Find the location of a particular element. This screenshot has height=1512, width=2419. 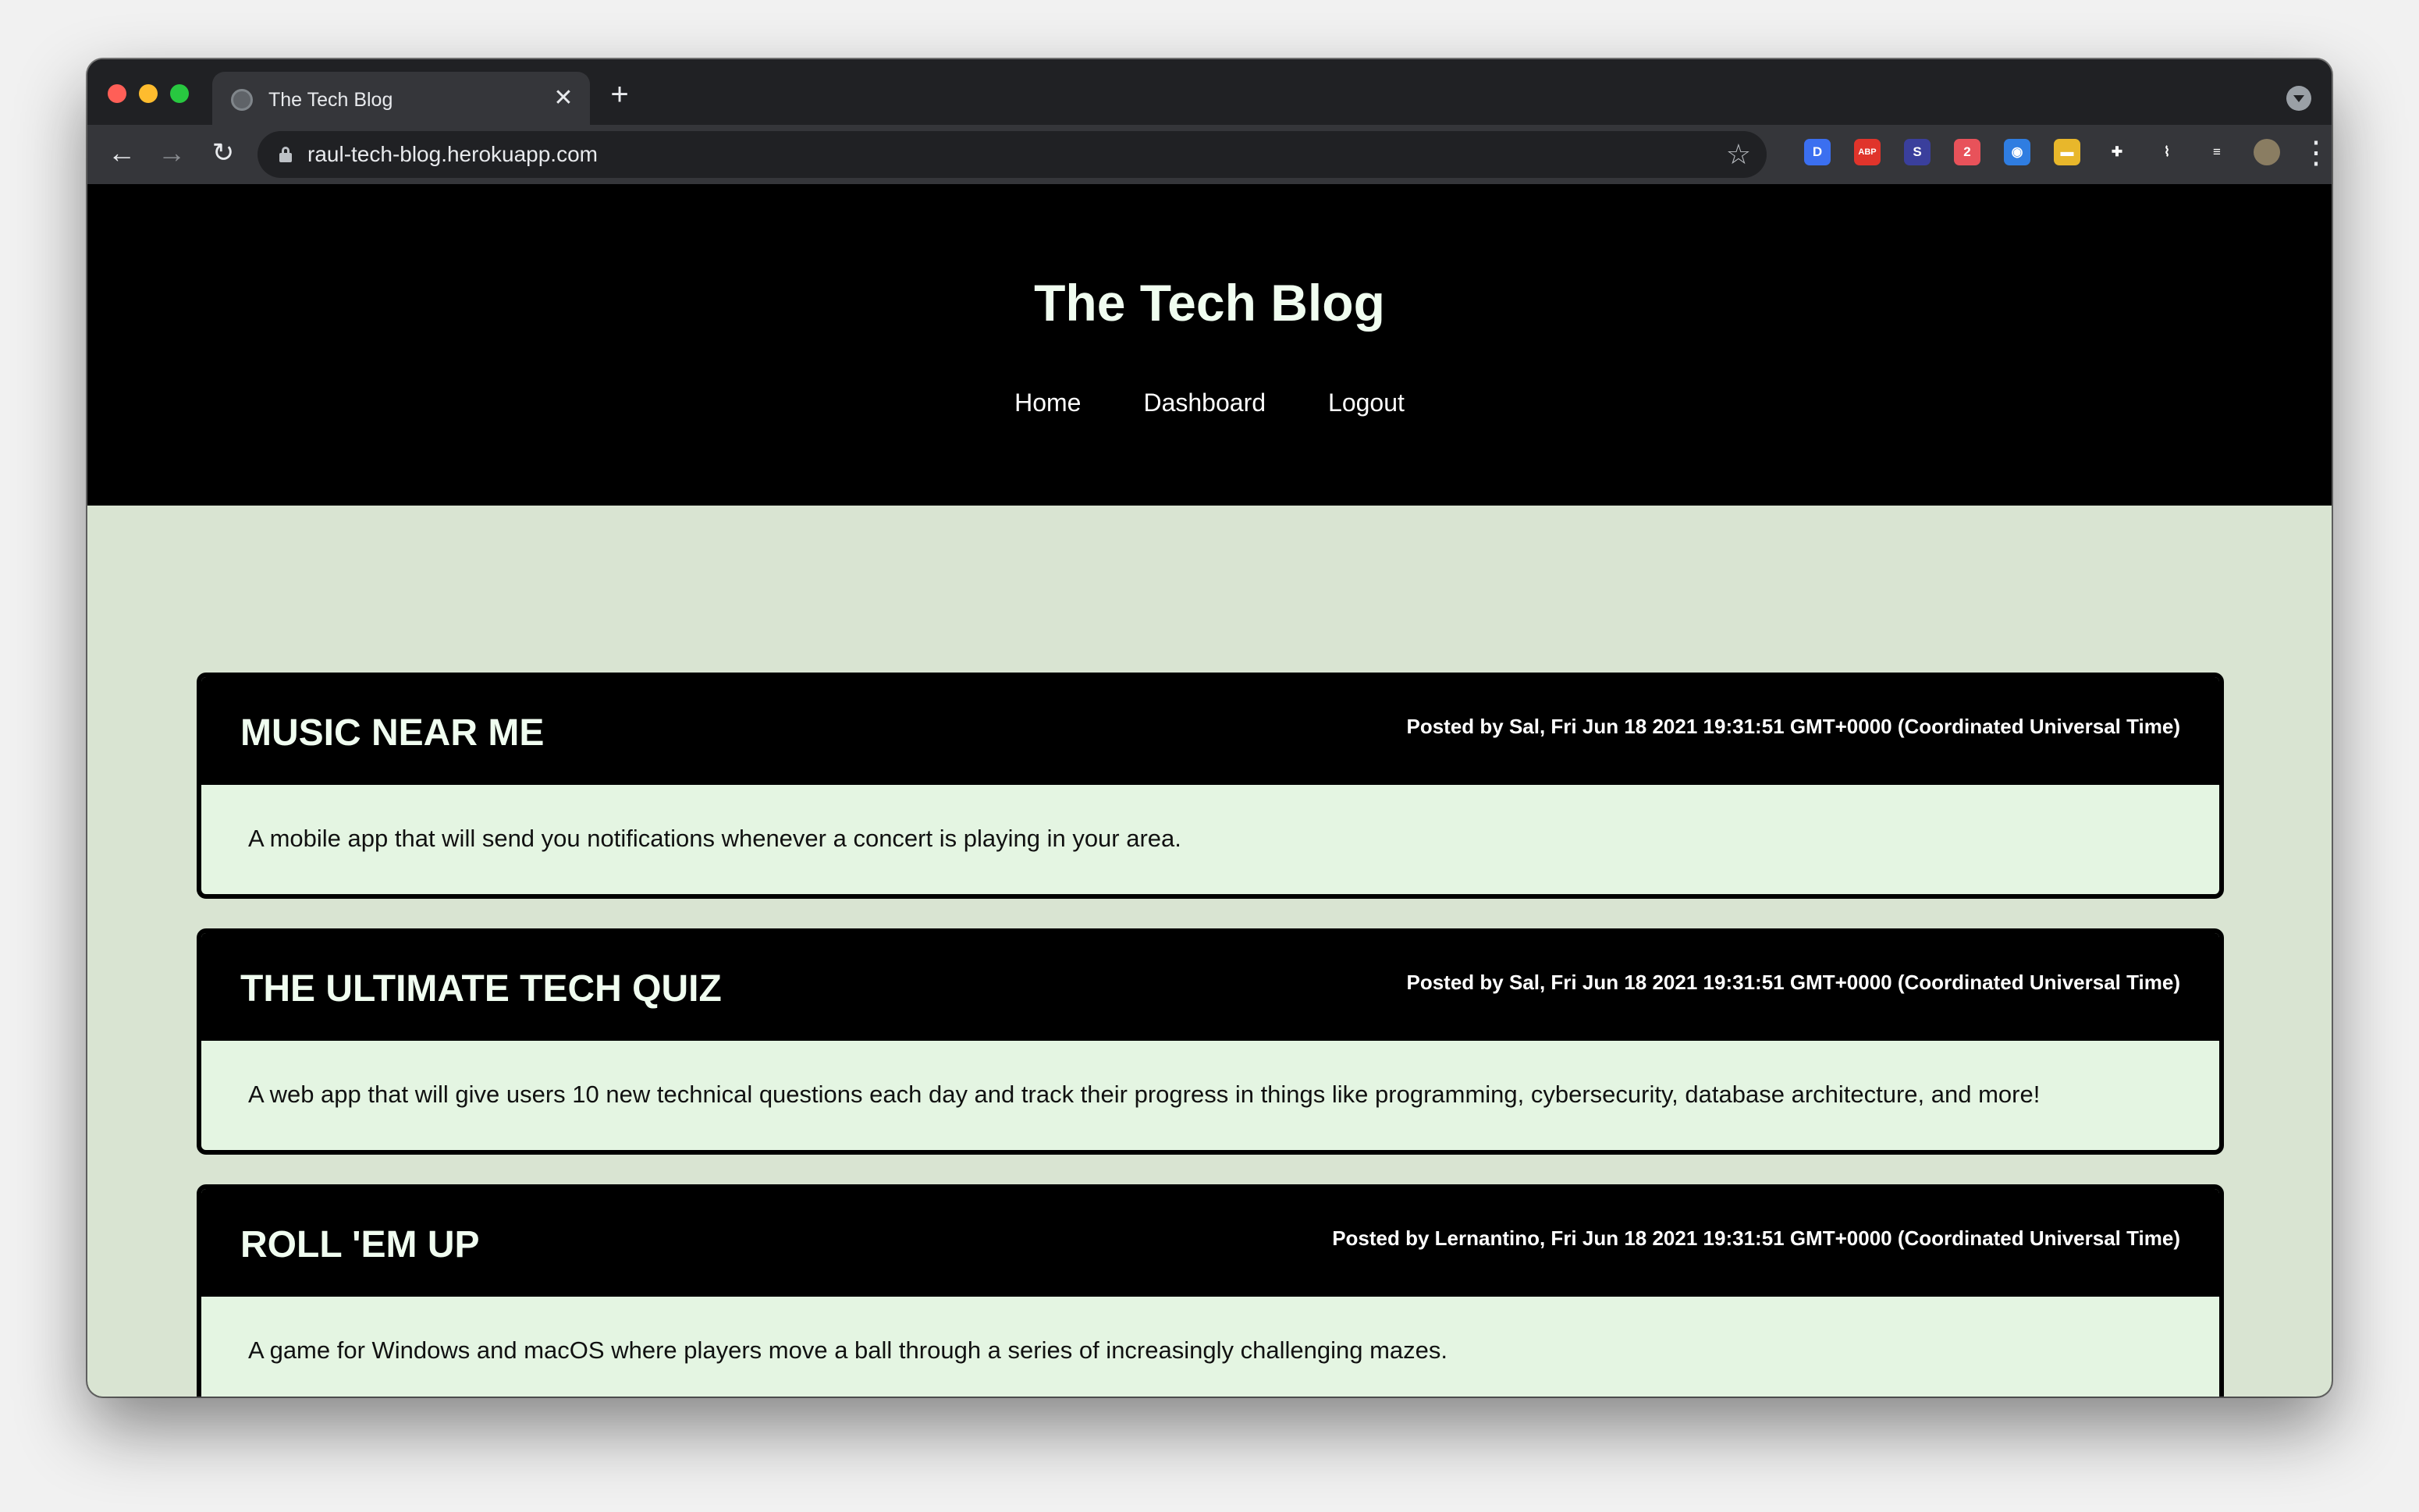

zoom-window-button is located at coordinates (179, 94).